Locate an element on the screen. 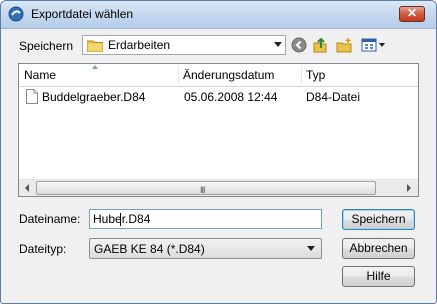 This screenshot has height=304, width=437. filename-input: Huber.D84 is located at coordinates (205, 219).